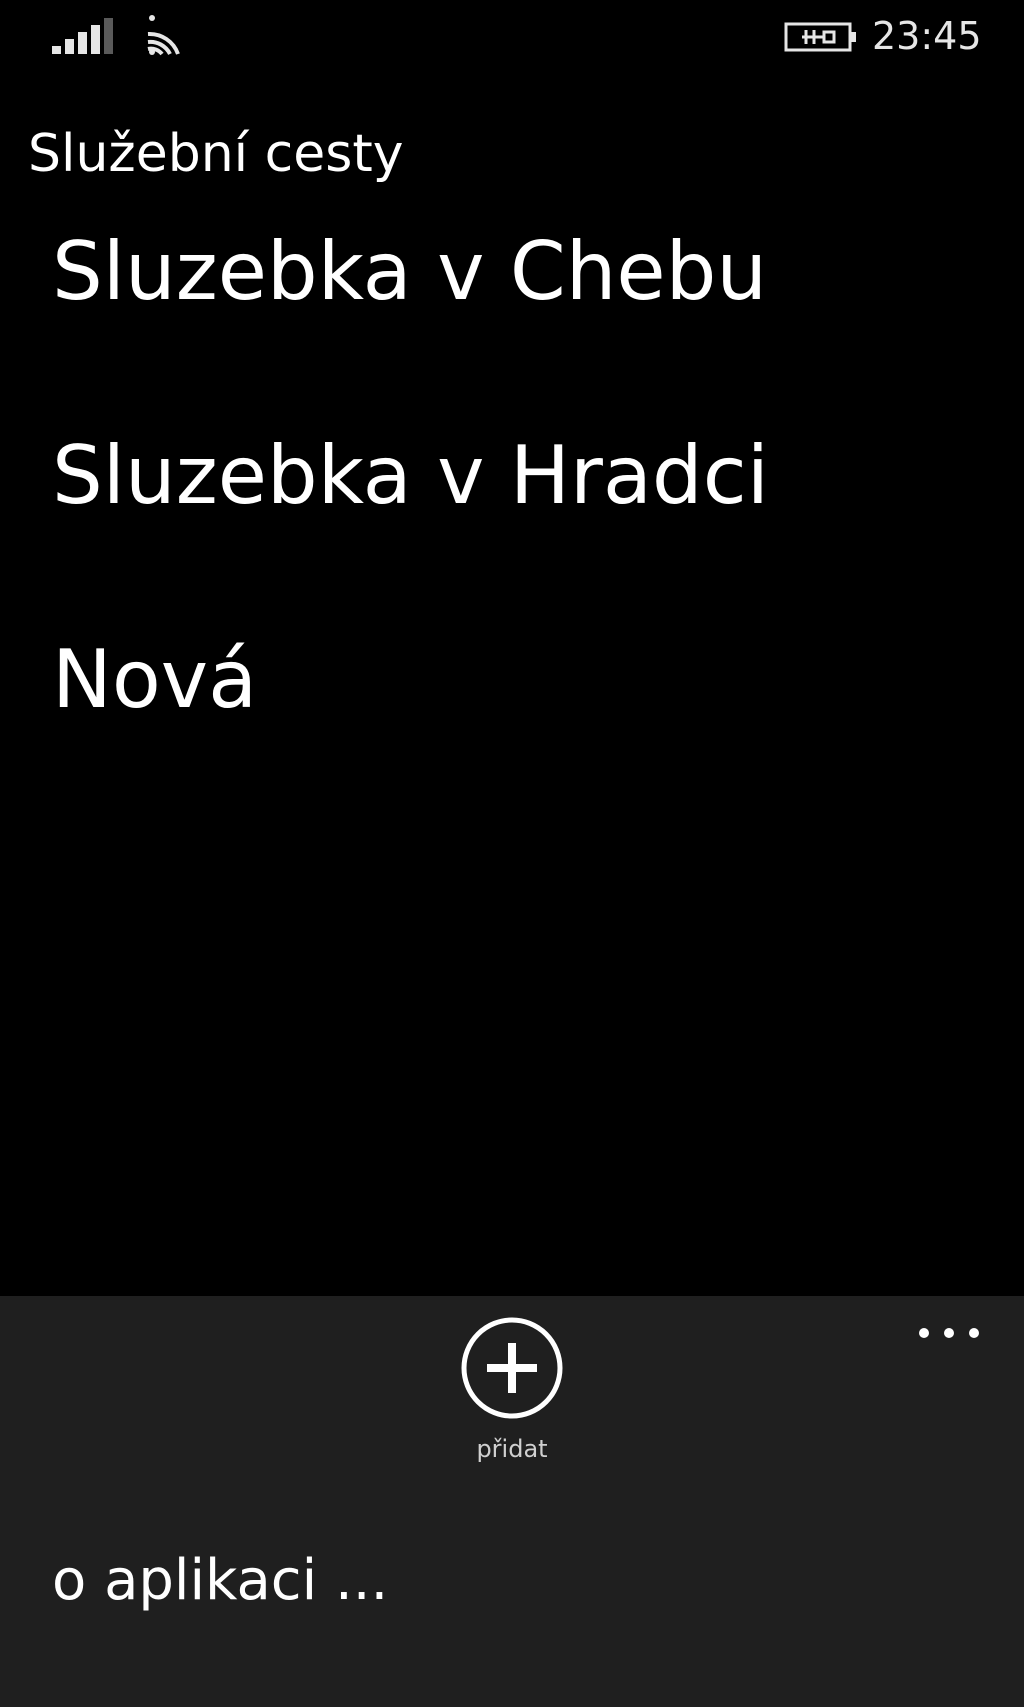 This screenshot has height=1707, width=1024. Describe the element at coordinates (216, 154) in the screenshot. I see `page-title: Služební cesty` at that location.